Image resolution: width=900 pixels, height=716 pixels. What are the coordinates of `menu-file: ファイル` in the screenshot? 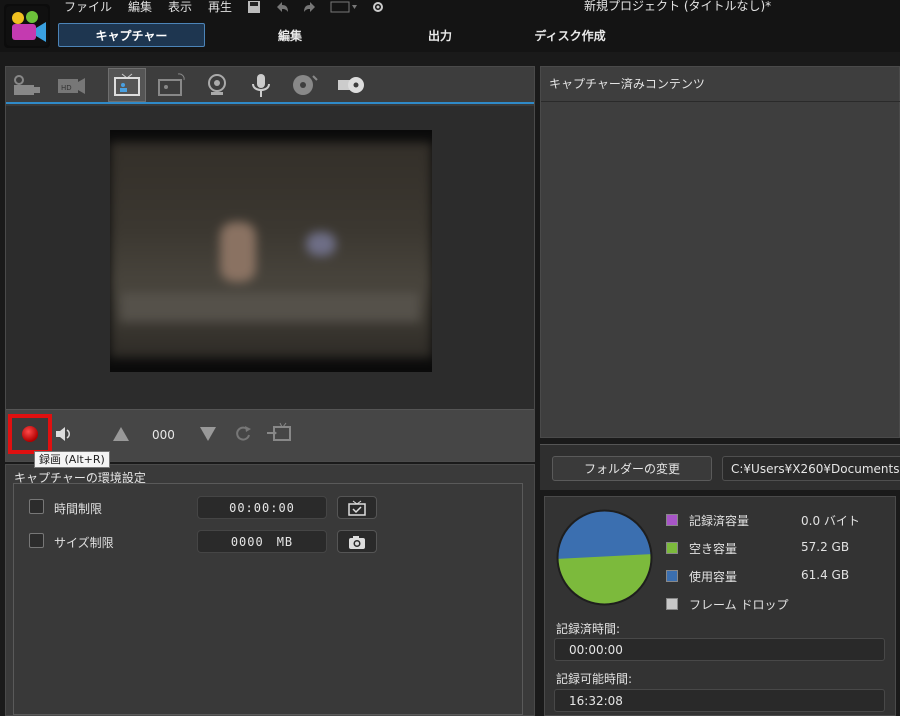 It's located at (88, 7).